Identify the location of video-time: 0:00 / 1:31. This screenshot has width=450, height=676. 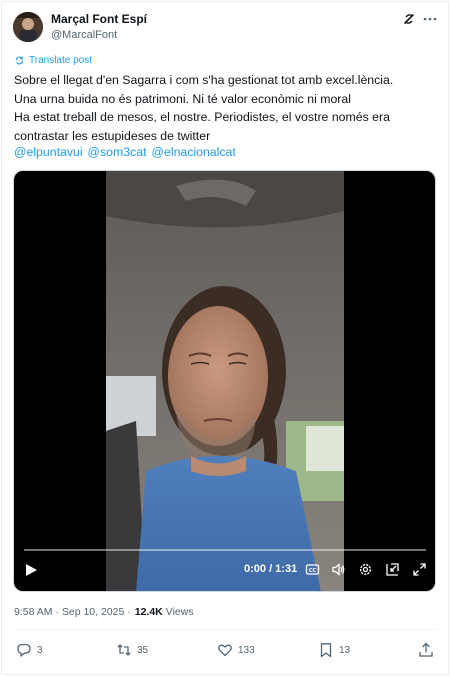
(271, 569).